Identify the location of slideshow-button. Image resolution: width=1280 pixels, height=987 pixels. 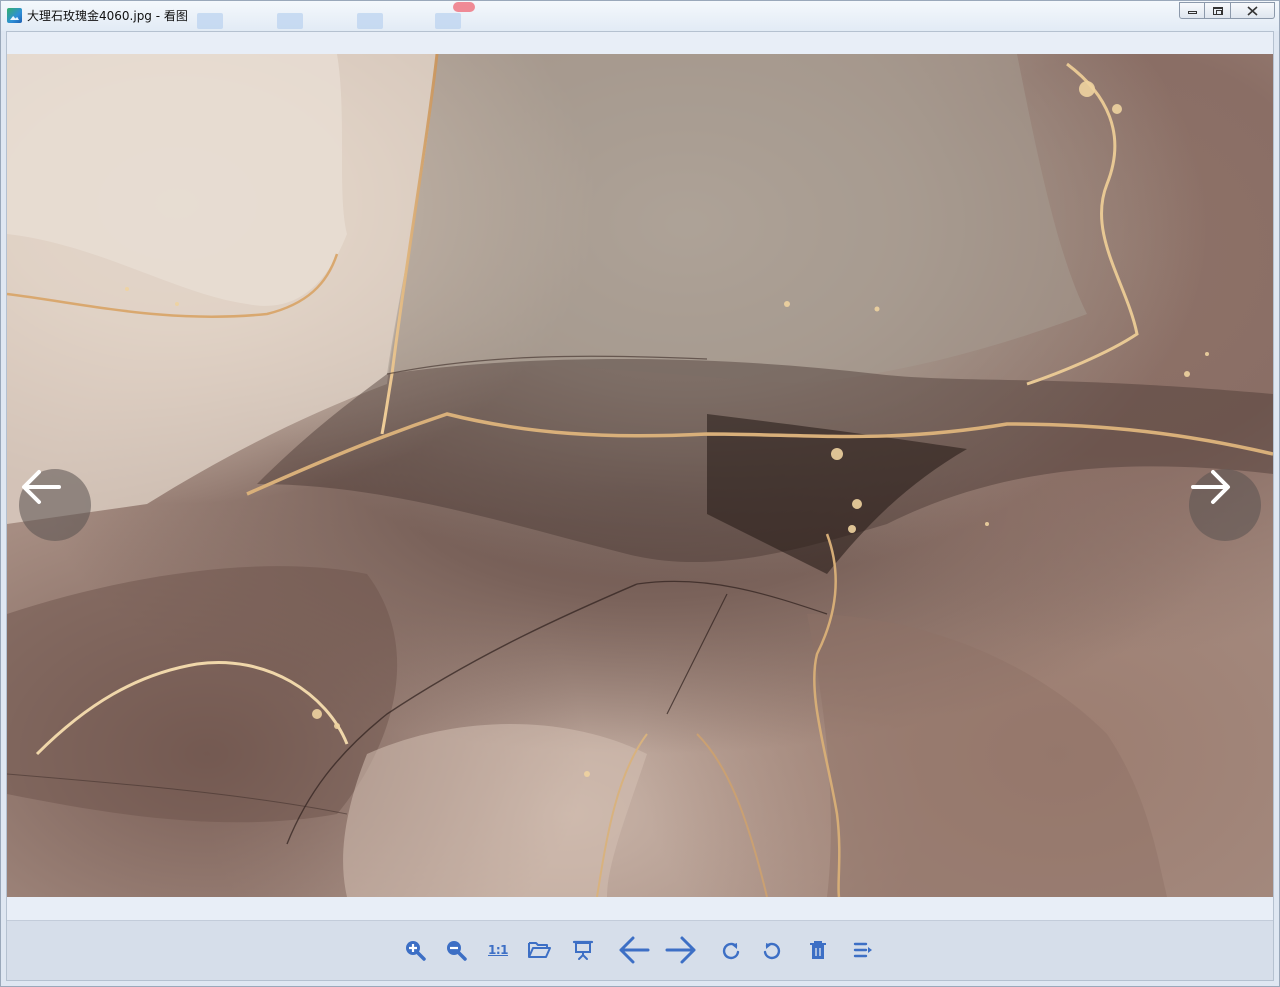
(583, 950).